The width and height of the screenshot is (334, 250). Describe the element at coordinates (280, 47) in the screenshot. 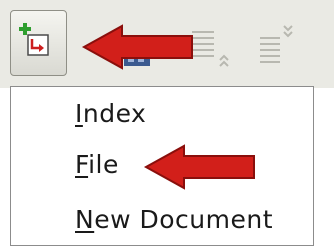

I see `show-subpoints-icon` at that location.